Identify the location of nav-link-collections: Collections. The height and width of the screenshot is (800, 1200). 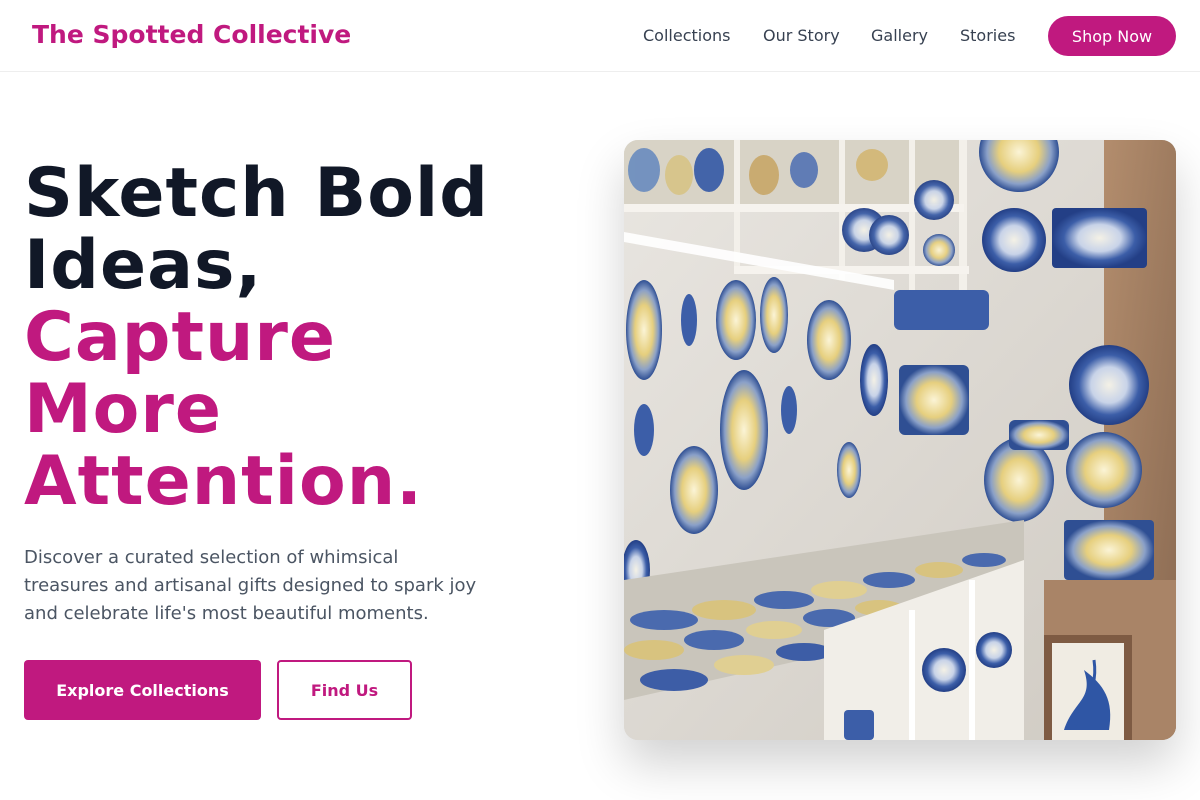
(686, 35).